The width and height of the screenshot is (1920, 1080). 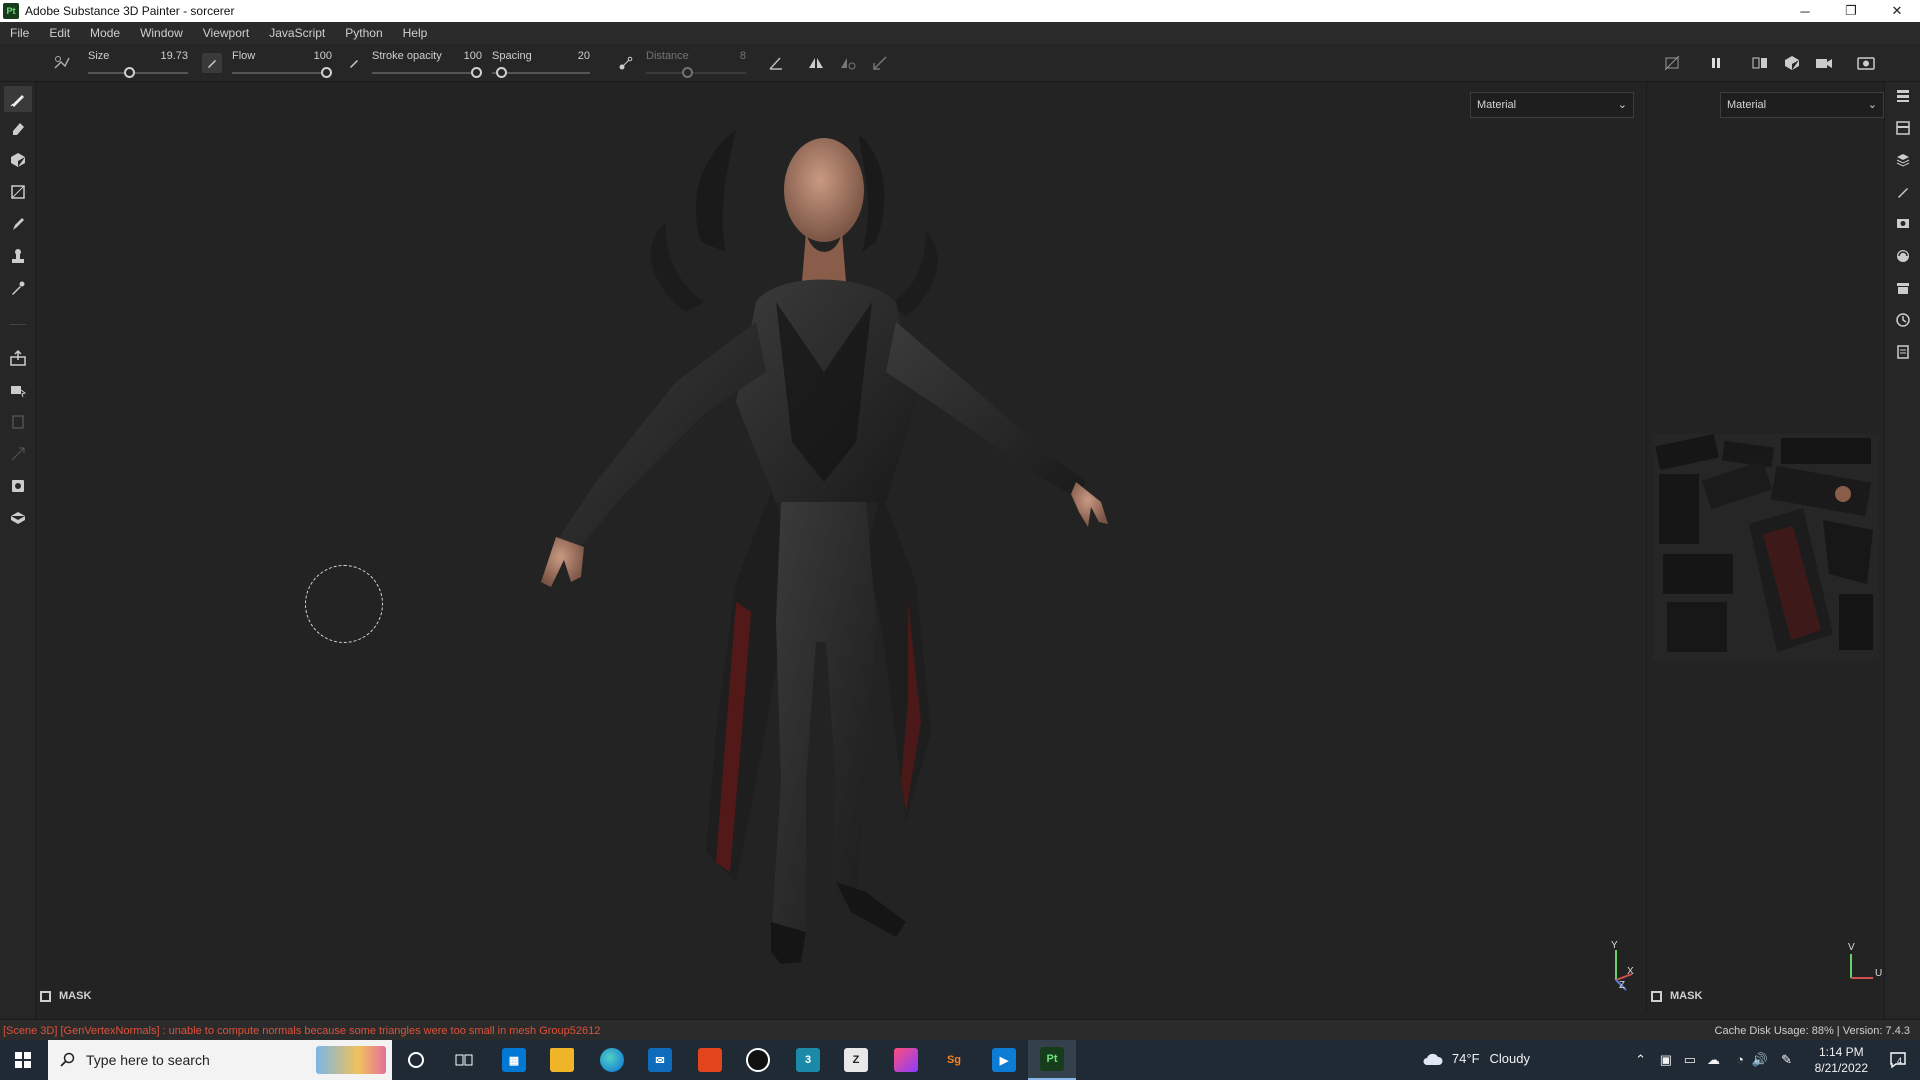 I want to click on weather-widget: 74°F Cloudy, so click(x=1476, y=1058).